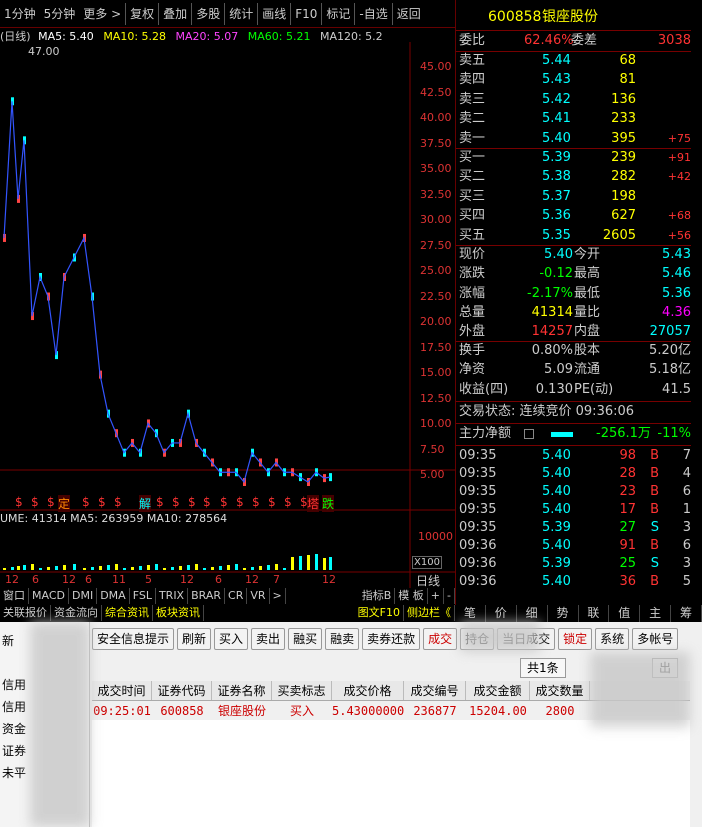 The image size is (702, 827). Describe the element at coordinates (436, 66) in the screenshot. I see `price-tick-label: 45.00` at that location.